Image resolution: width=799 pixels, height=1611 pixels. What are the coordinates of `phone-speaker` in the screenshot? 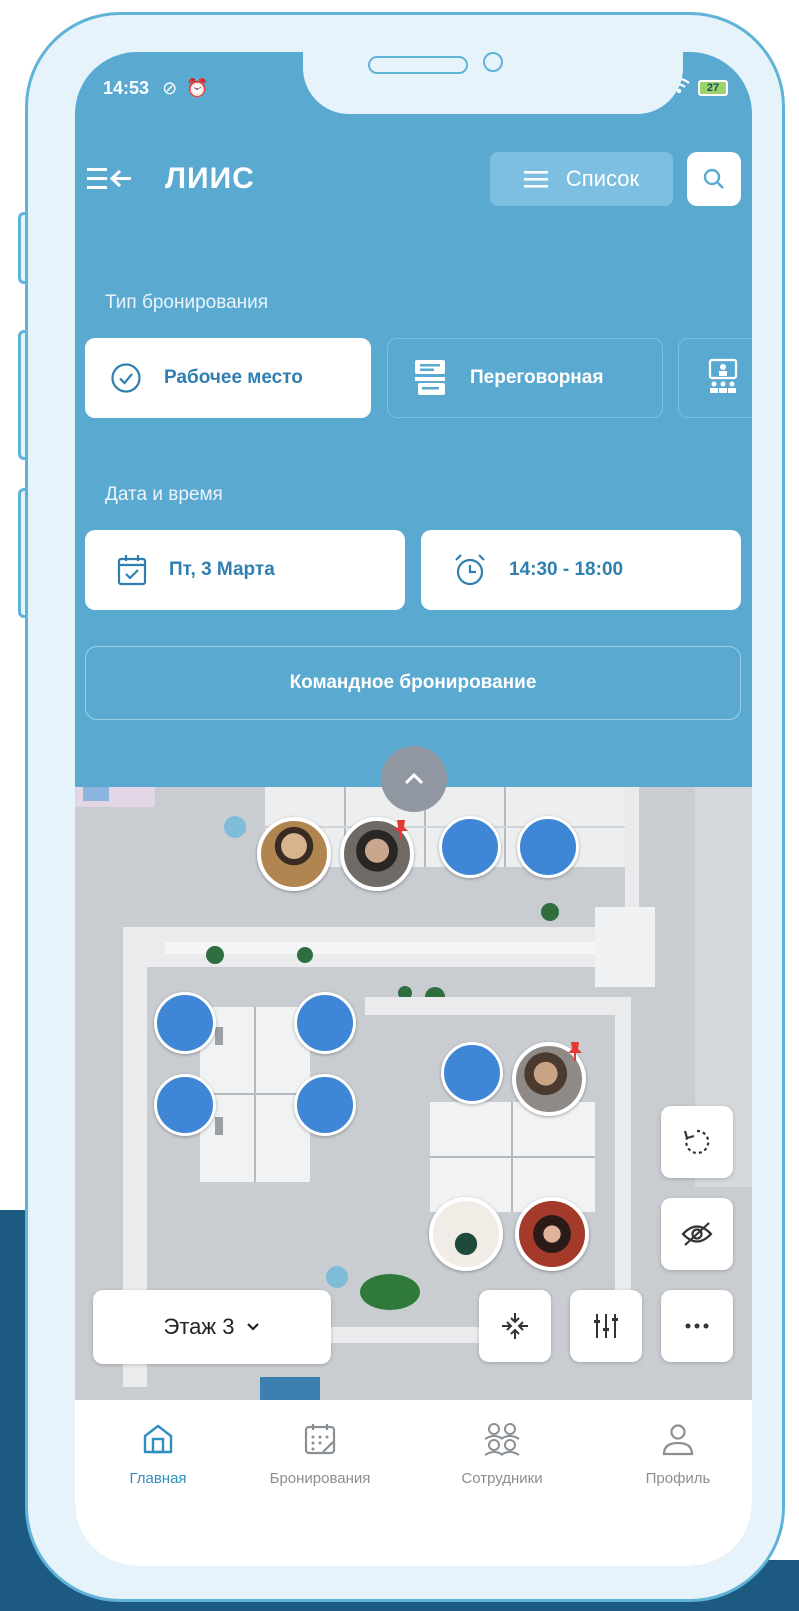 It's located at (418, 65).